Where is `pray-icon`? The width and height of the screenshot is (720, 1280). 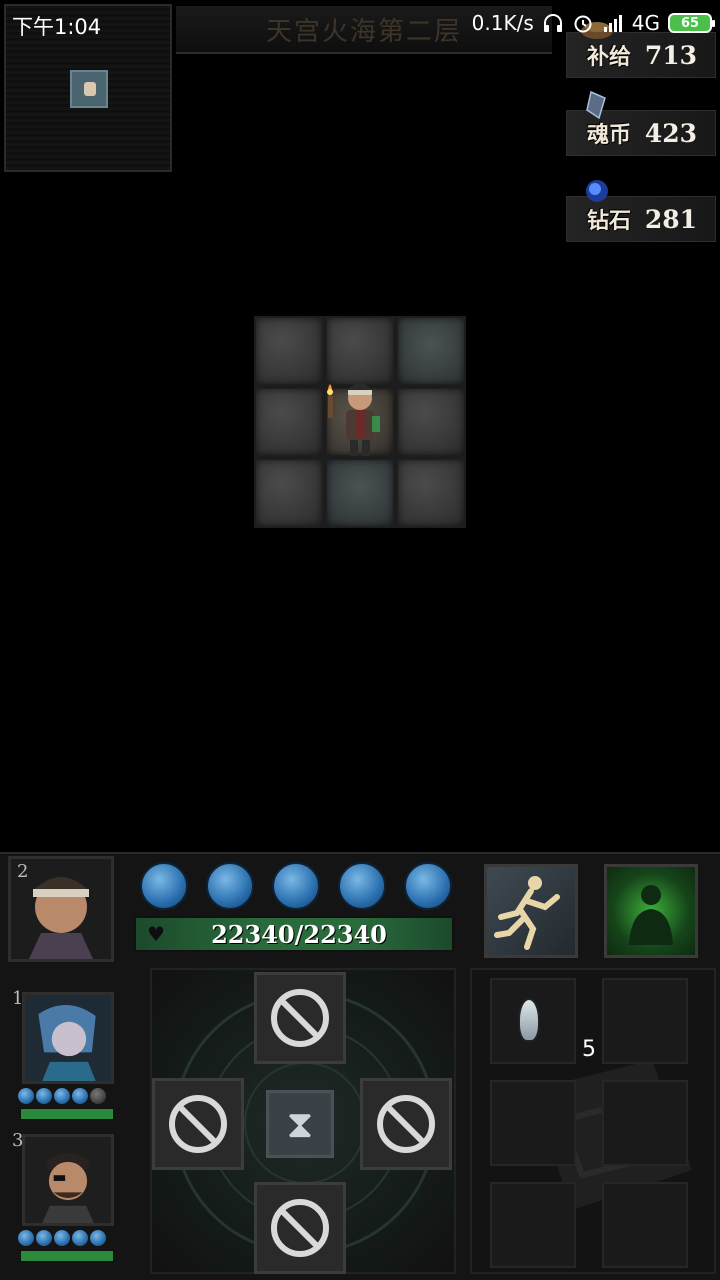
pray-icon is located at coordinates (651, 915).